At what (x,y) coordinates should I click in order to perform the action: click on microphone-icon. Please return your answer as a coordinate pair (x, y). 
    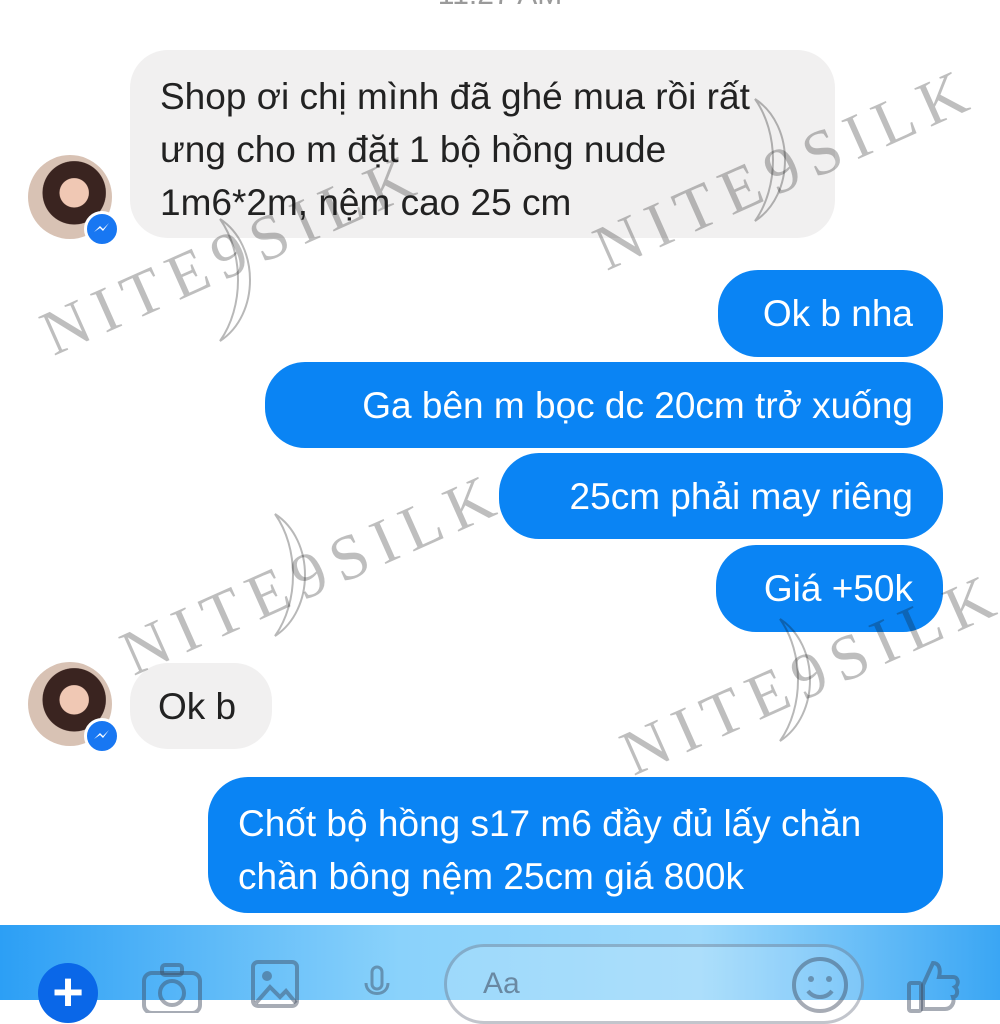
    Looking at the image, I should click on (377, 985).